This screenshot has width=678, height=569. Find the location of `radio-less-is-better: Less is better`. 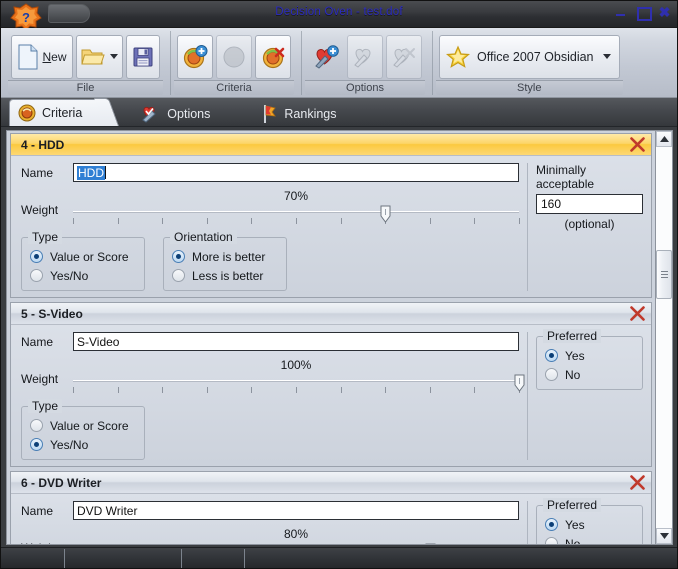

radio-less-is-better: Less is better is located at coordinates (223, 275).